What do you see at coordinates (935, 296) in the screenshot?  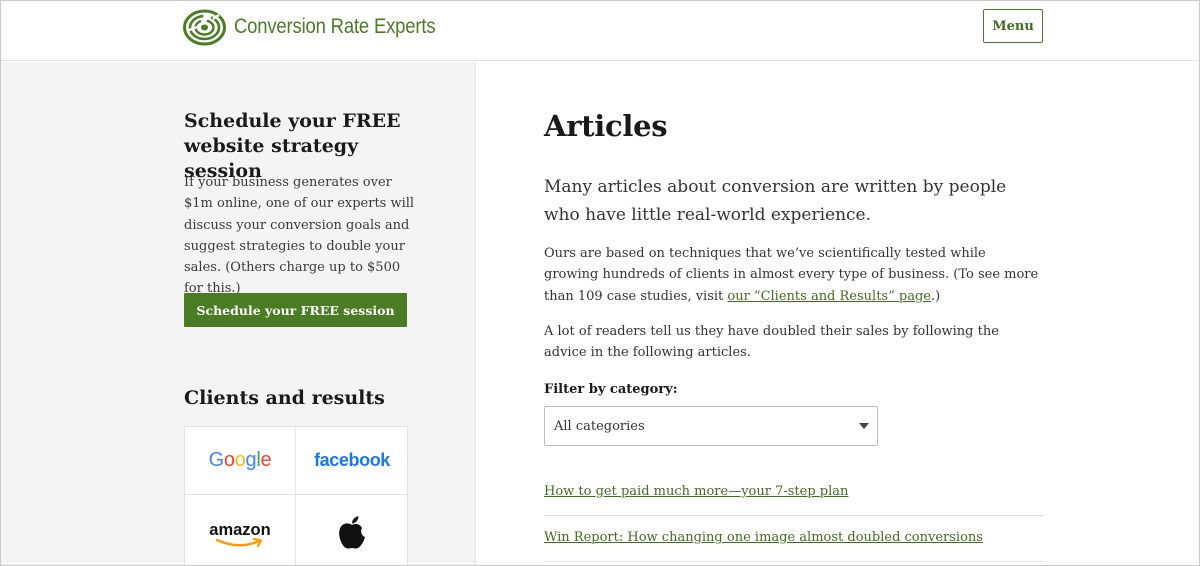 I see `intro-paragraph-end: .)` at bounding box center [935, 296].